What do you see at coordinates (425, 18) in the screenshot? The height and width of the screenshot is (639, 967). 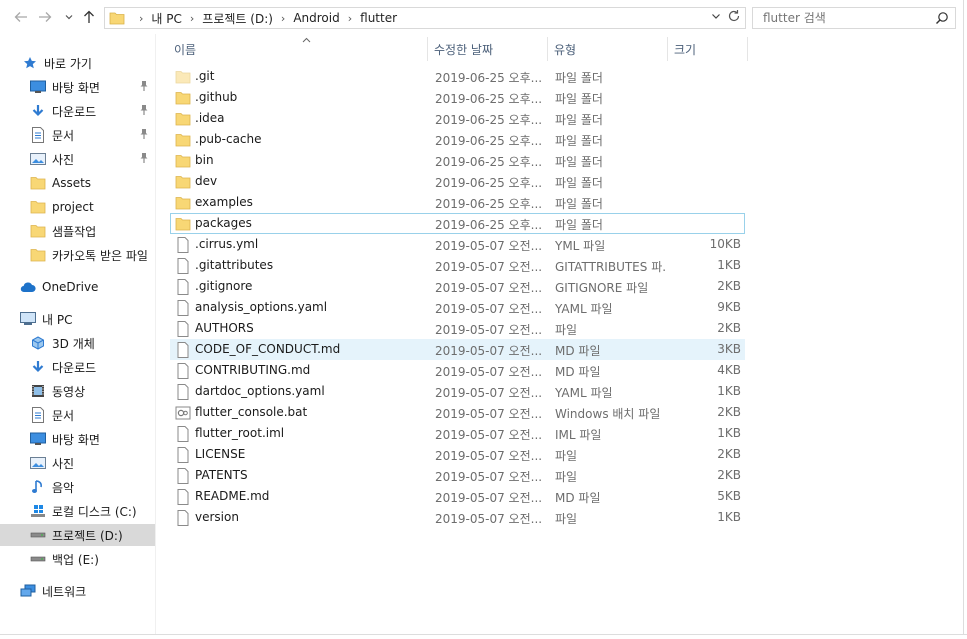 I see `address-bar: › 내 PC › 프로젝트 (D:) › Android › flutter` at bounding box center [425, 18].